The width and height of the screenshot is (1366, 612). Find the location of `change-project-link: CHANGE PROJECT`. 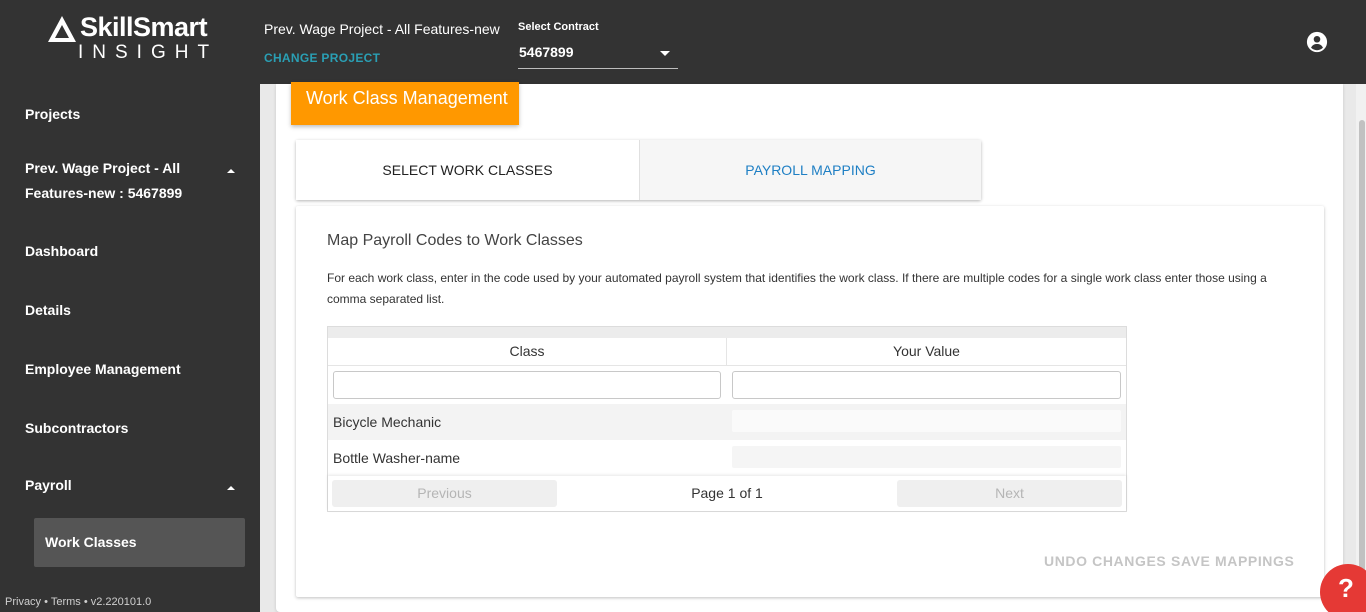

change-project-link: CHANGE PROJECT is located at coordinates (322, 58).